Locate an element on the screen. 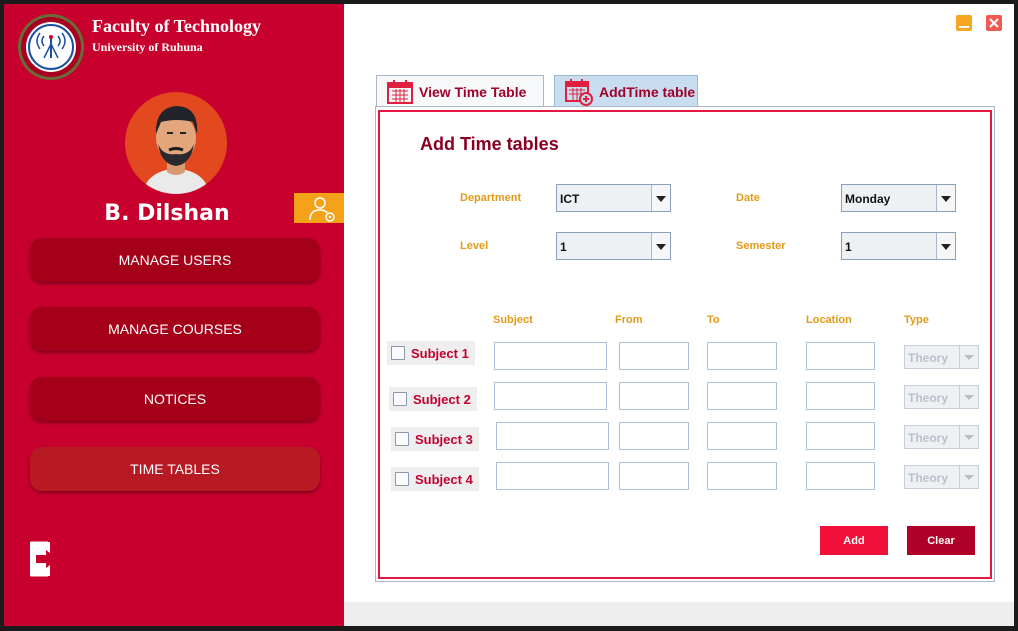 This screenshot has height=631, width=1018. date-select: Monday is located at coordinates (898, 198).